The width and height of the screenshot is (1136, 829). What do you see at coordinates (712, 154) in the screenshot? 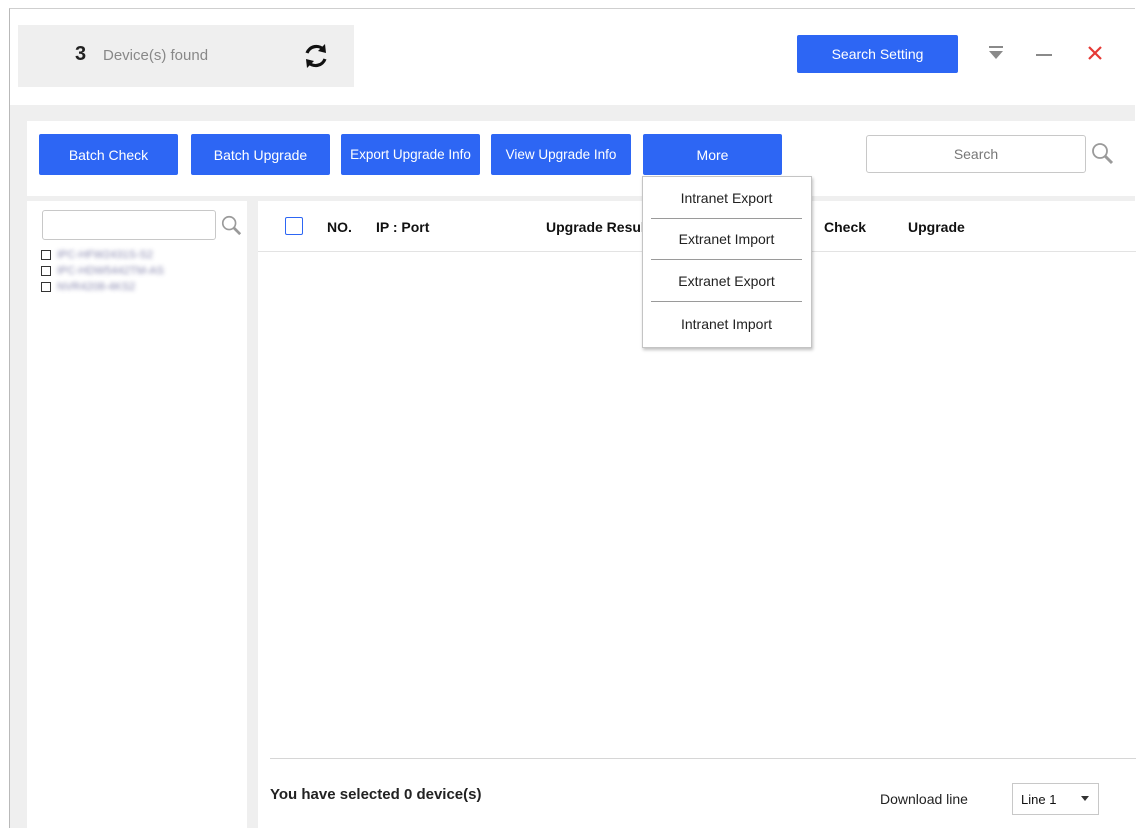
I see `more-button: More` at bounding box center [712, 154].